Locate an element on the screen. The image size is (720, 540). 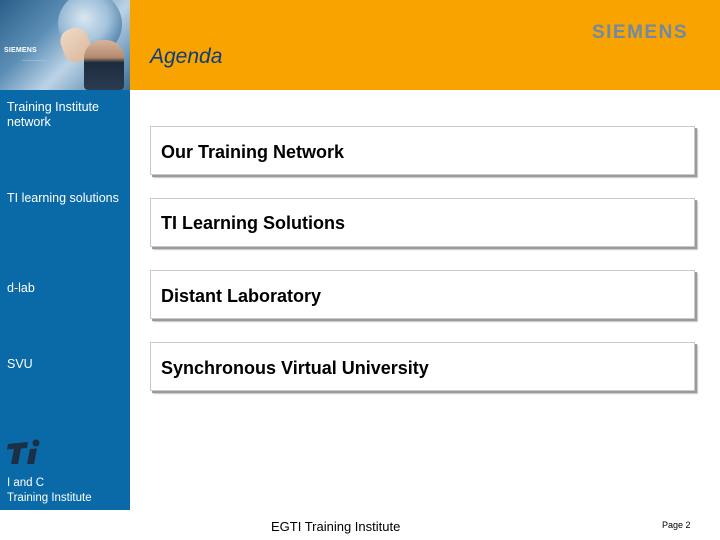
agenda-item-label: Synchronous Virtual University is located at coordinates (295, 368).